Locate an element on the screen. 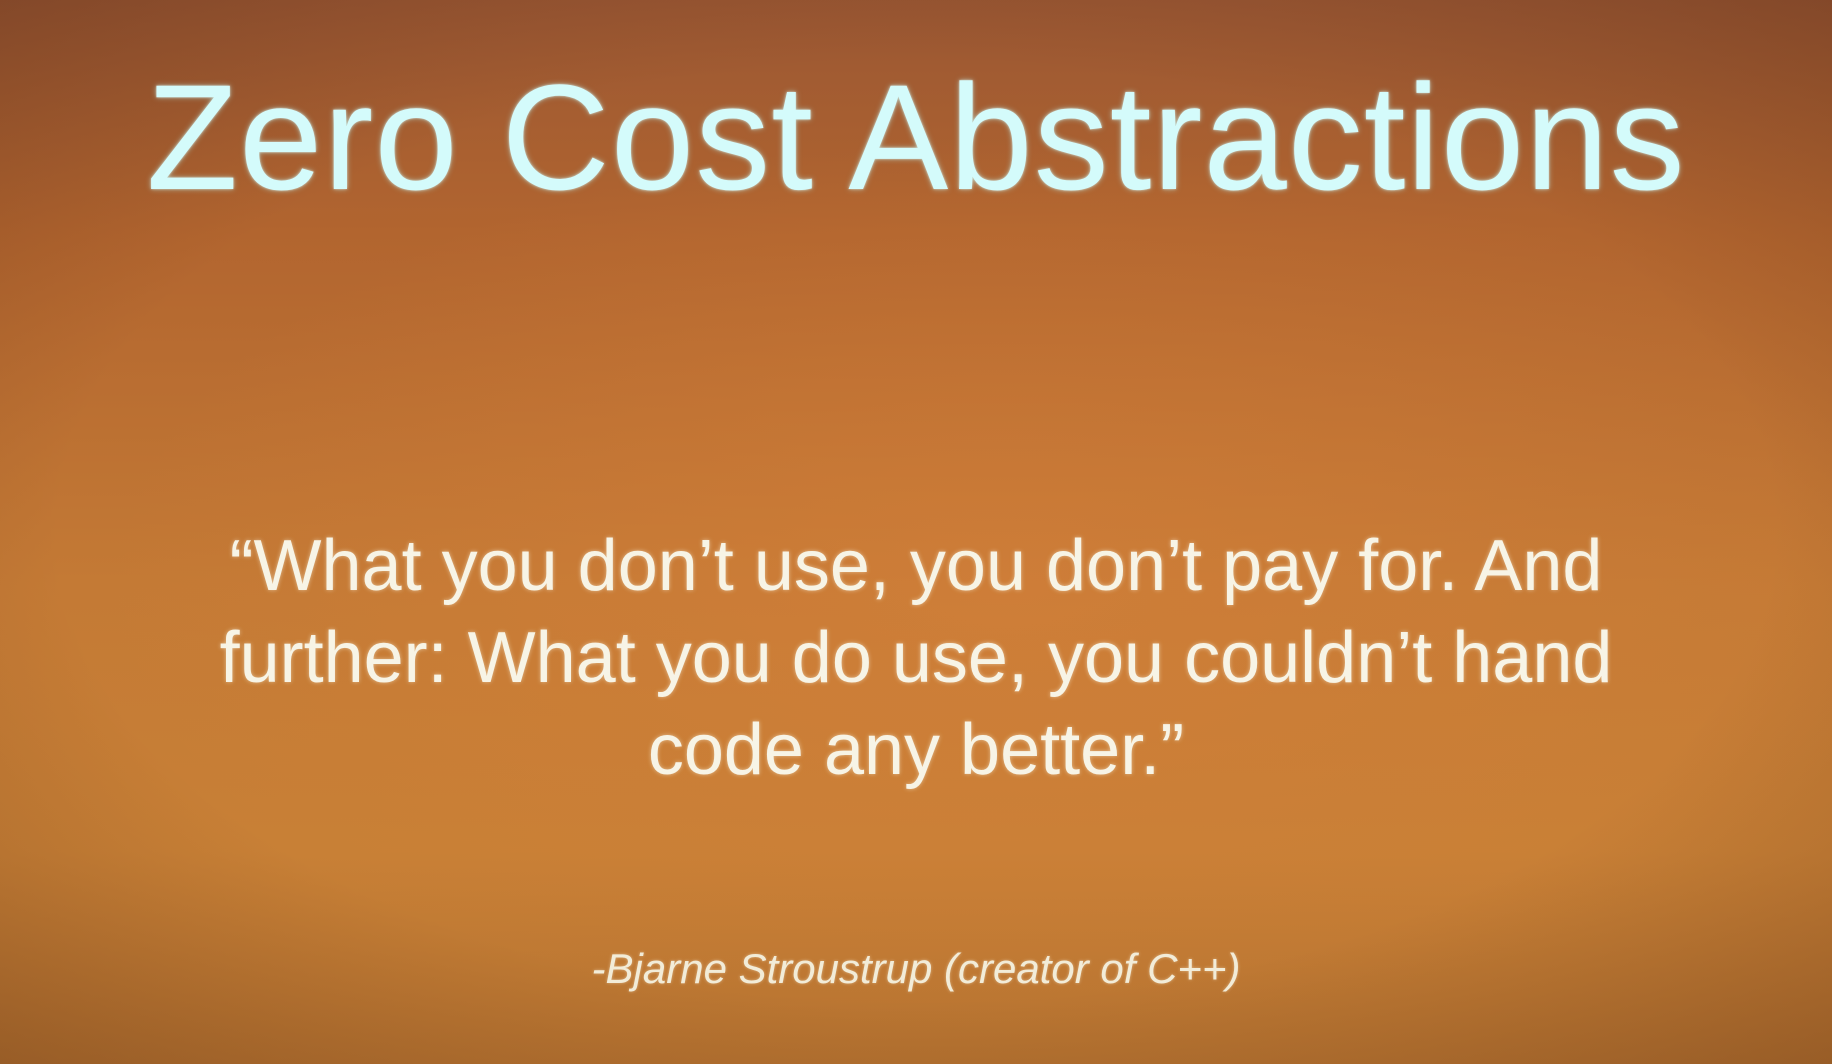 The image size is (1832, 1064). quote-line-3: code any better.” is located at coordinates (916, 750).